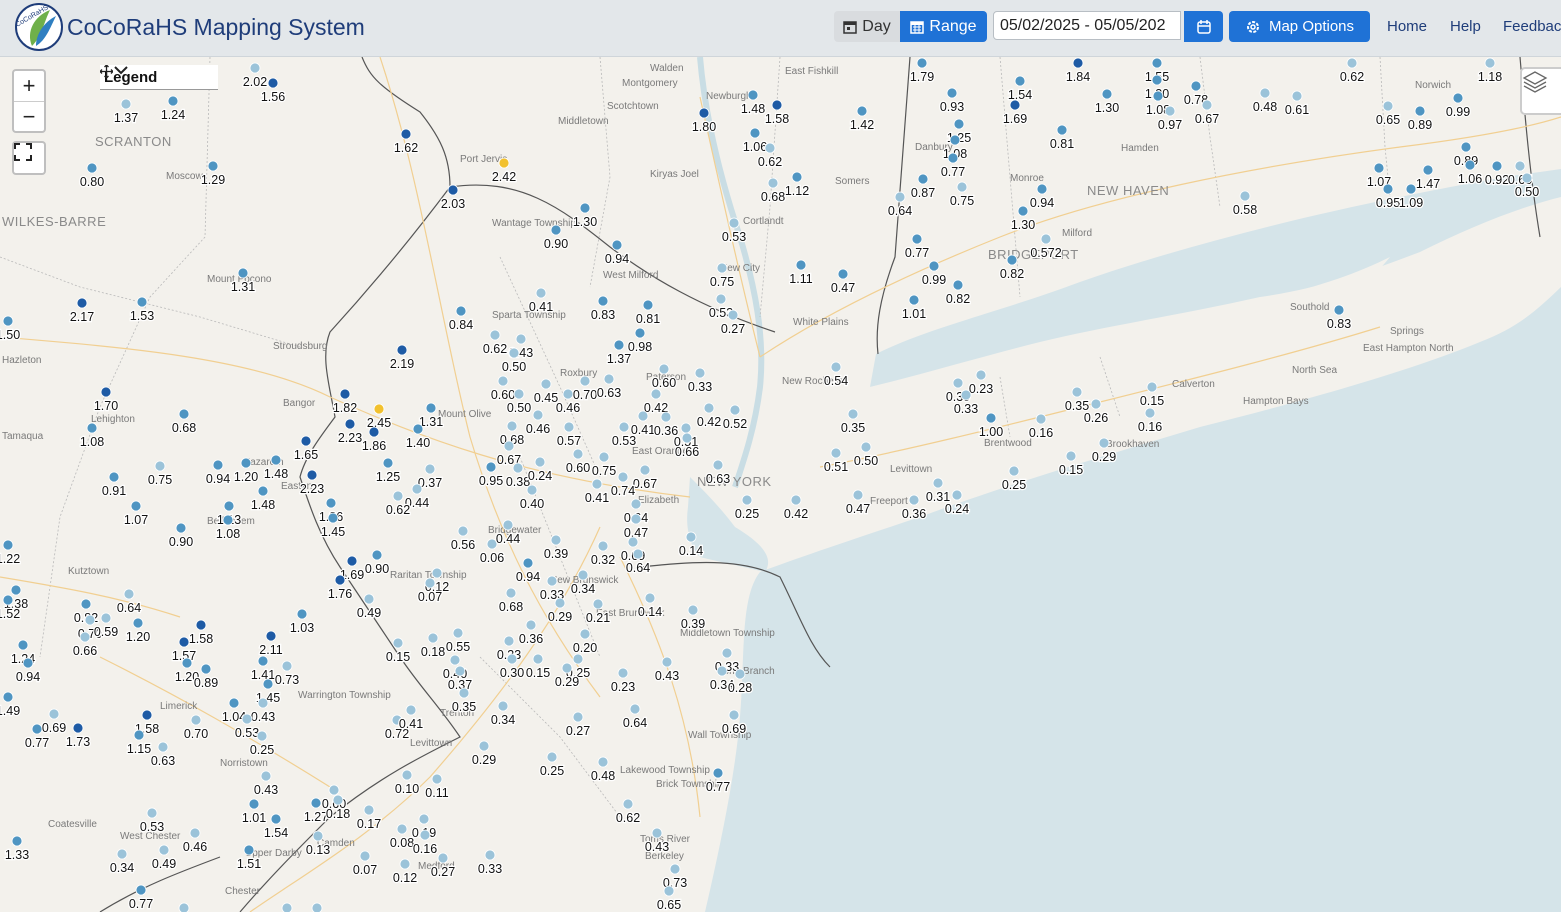 Image resolution: width=1561 pixels, height=912 pixels. What do you see at coordinates (1203, 26) in the screenshot?
I see `calendar-picker-button` at bounding box center [1203, 26].